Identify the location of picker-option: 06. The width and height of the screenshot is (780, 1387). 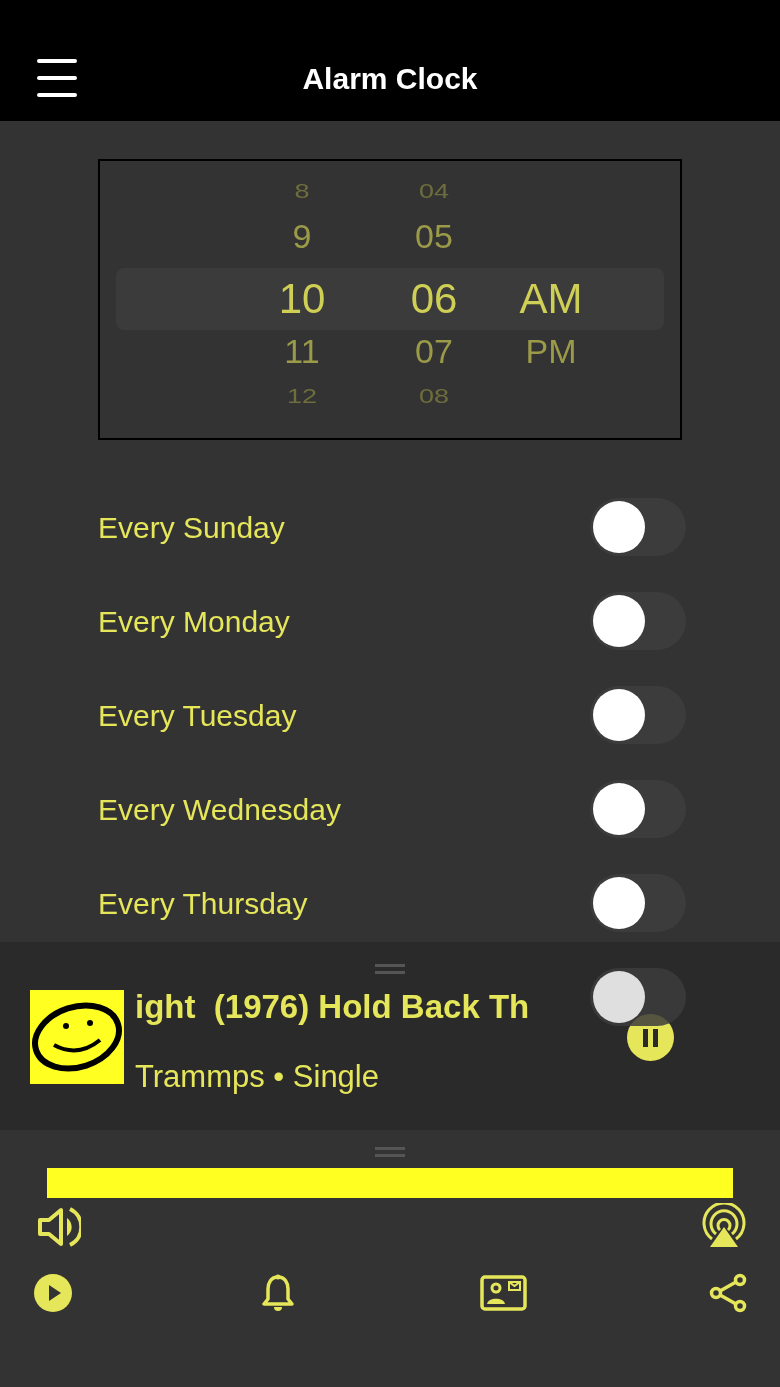
(434, 299).